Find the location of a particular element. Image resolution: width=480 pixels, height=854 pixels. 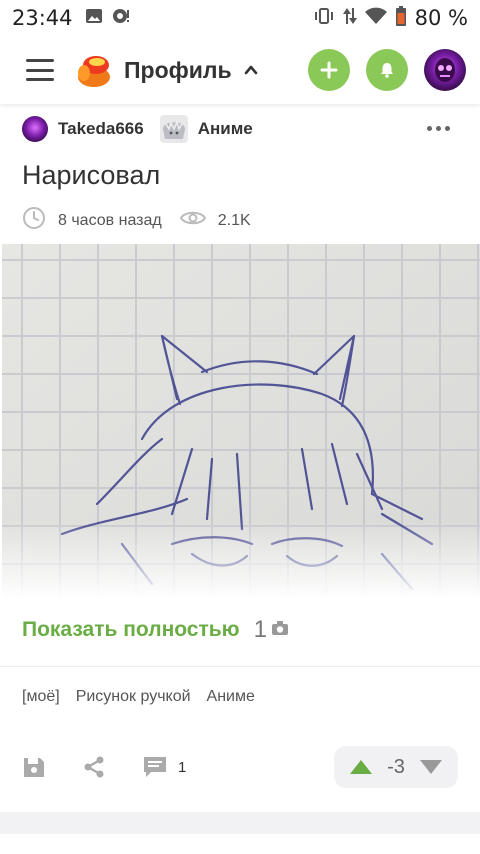

rating: -3 is located at coordinates (396, 766).